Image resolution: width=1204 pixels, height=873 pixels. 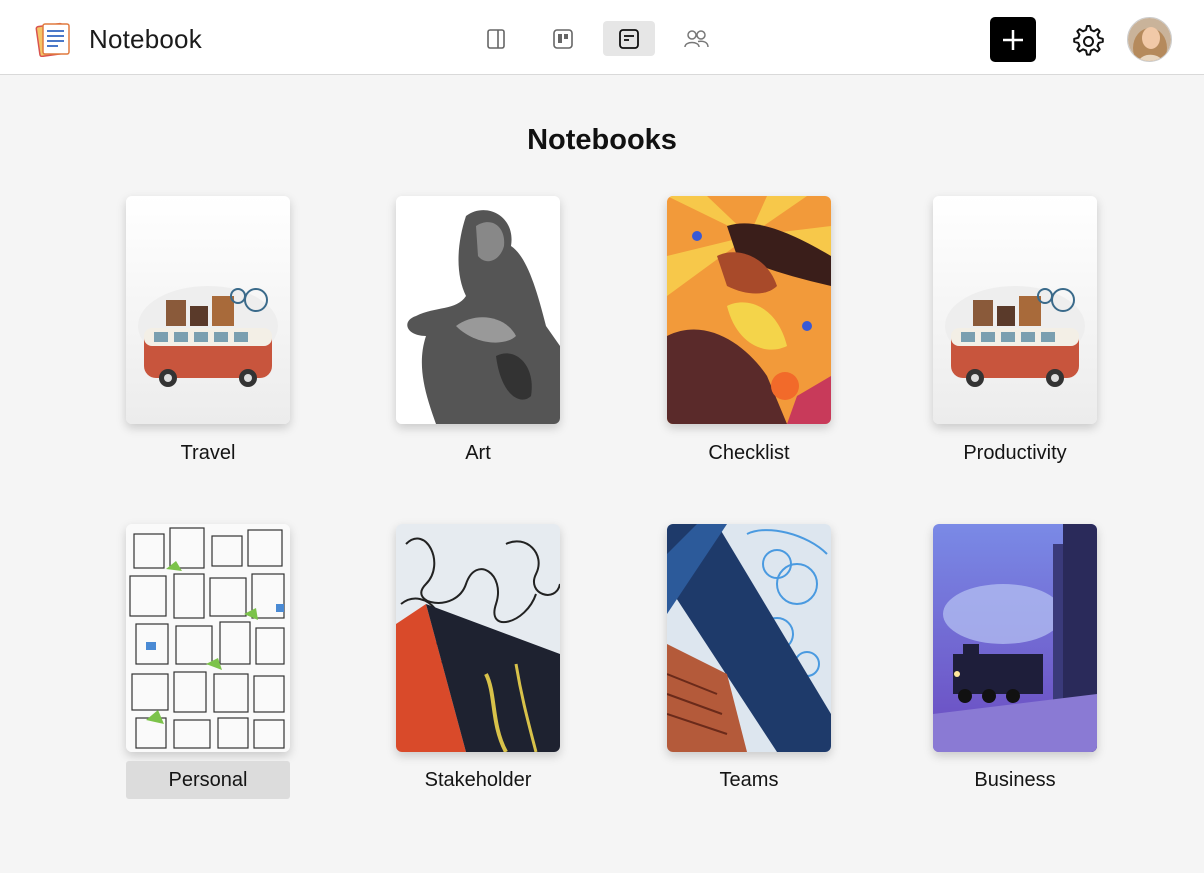 I want to click on add-button, so click(x=1013, y=39).